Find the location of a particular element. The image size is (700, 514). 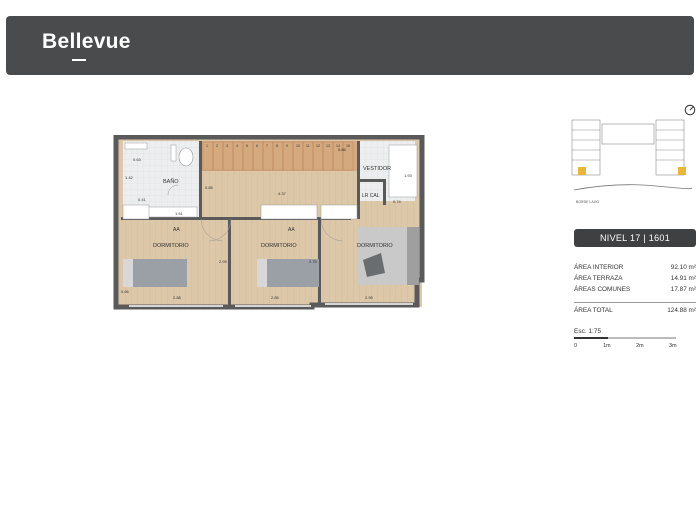

stair-step-number: 5 is located at coordinates (247, 146).